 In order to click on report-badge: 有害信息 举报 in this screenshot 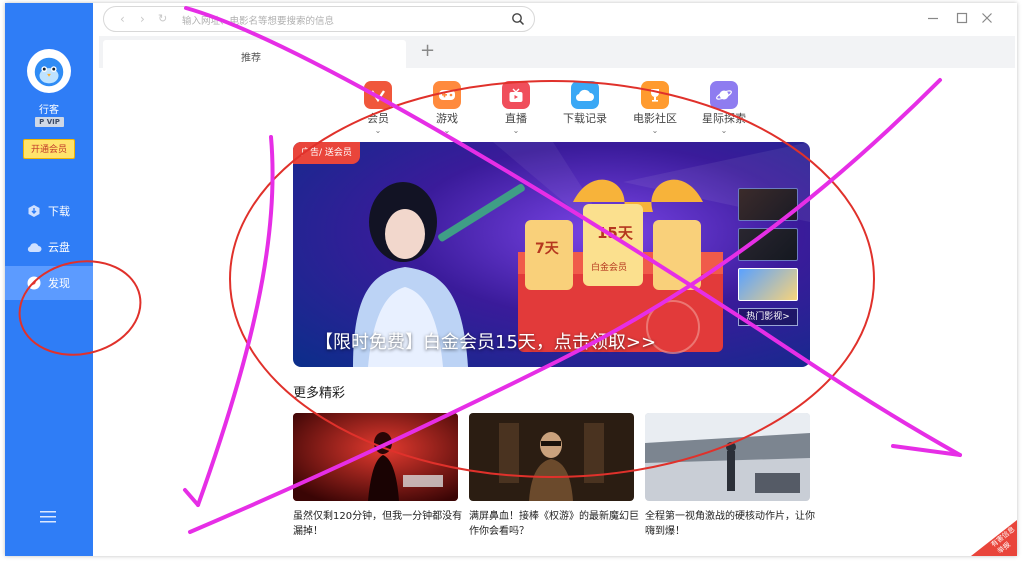, I will do `click(994, 538)`.